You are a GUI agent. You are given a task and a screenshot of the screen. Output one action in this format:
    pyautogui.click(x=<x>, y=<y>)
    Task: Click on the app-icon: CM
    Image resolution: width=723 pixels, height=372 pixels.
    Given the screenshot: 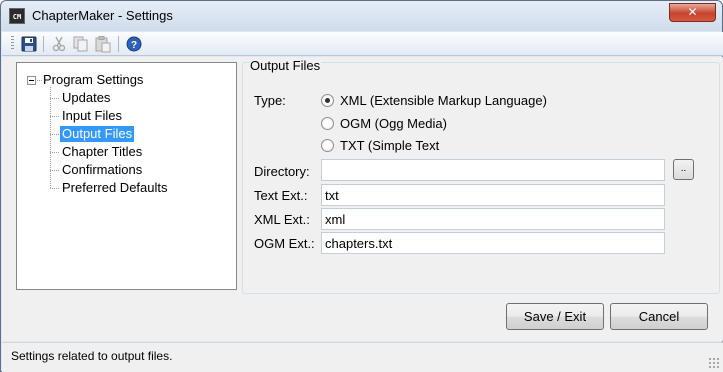 What is the action you would take?
    pyautogui.click(x=17, y=16)
    